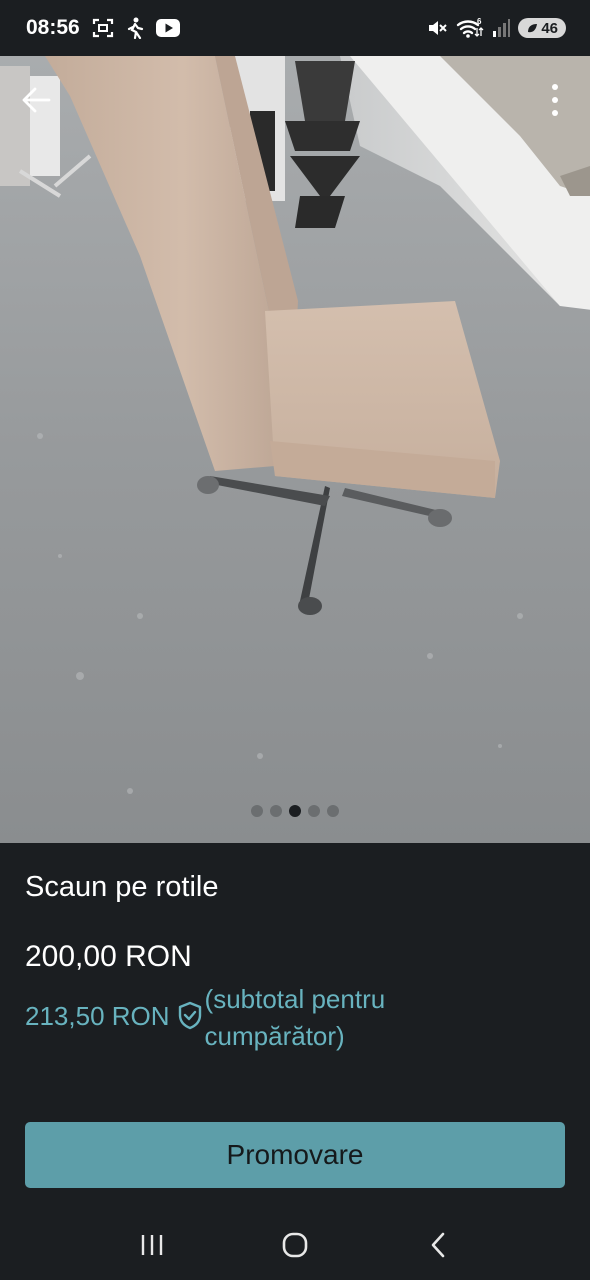  What do you see at coordinates (437, 28) in the screenshot?
I see `mute-icon` at bounding box center [437, 28].